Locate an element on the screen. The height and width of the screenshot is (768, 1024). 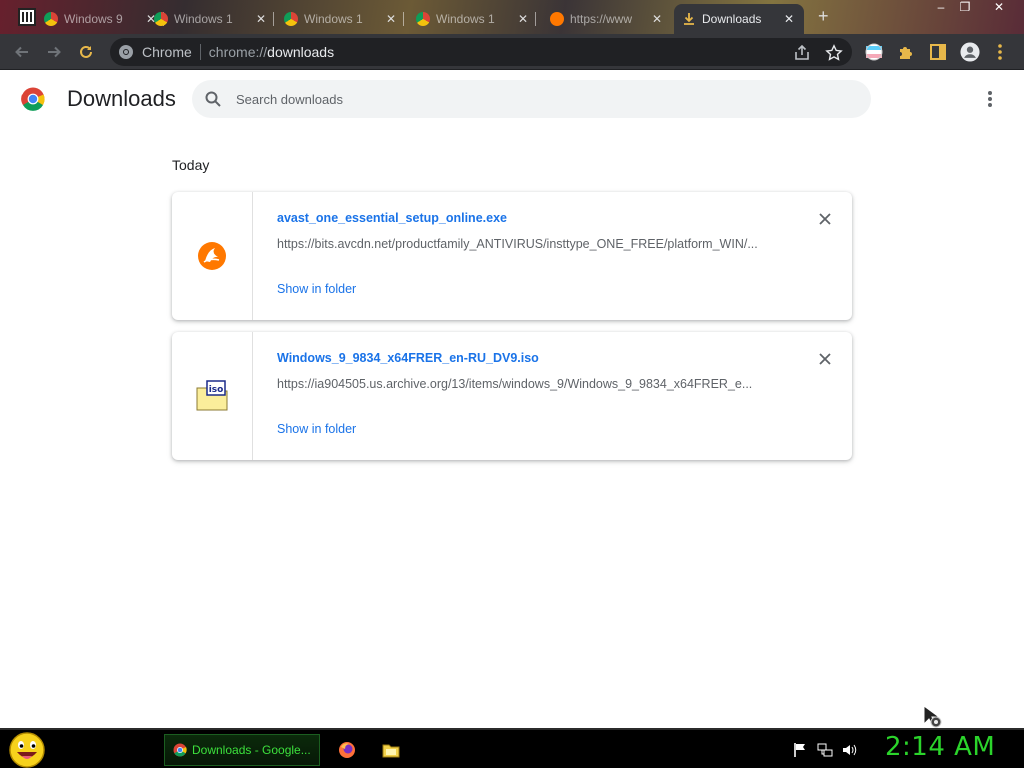
browser-toolbar: Chrome chrome://downloads is located at coordinates (512, 52).